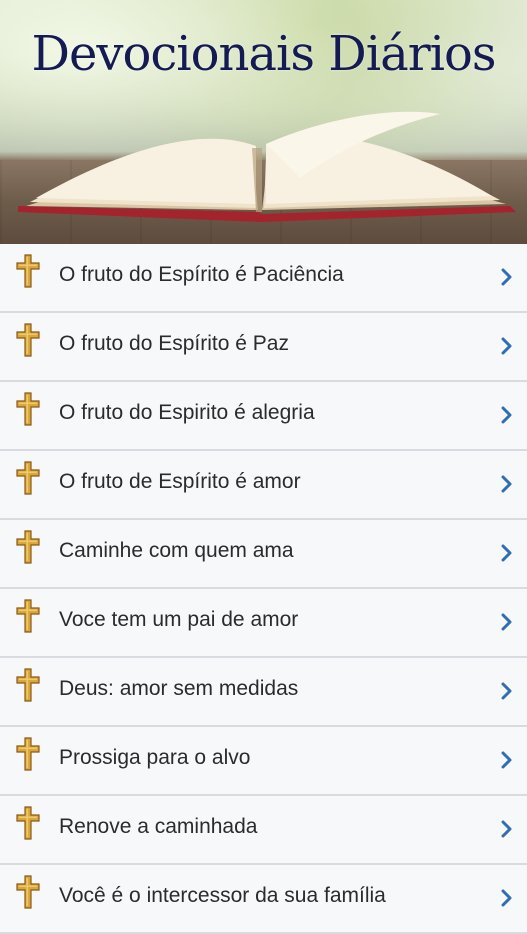  What do you see at coordinates (263, 761) in the screenshot?
I see `list-item: Prossiga para o alvo` at bounding box center [263, 761].